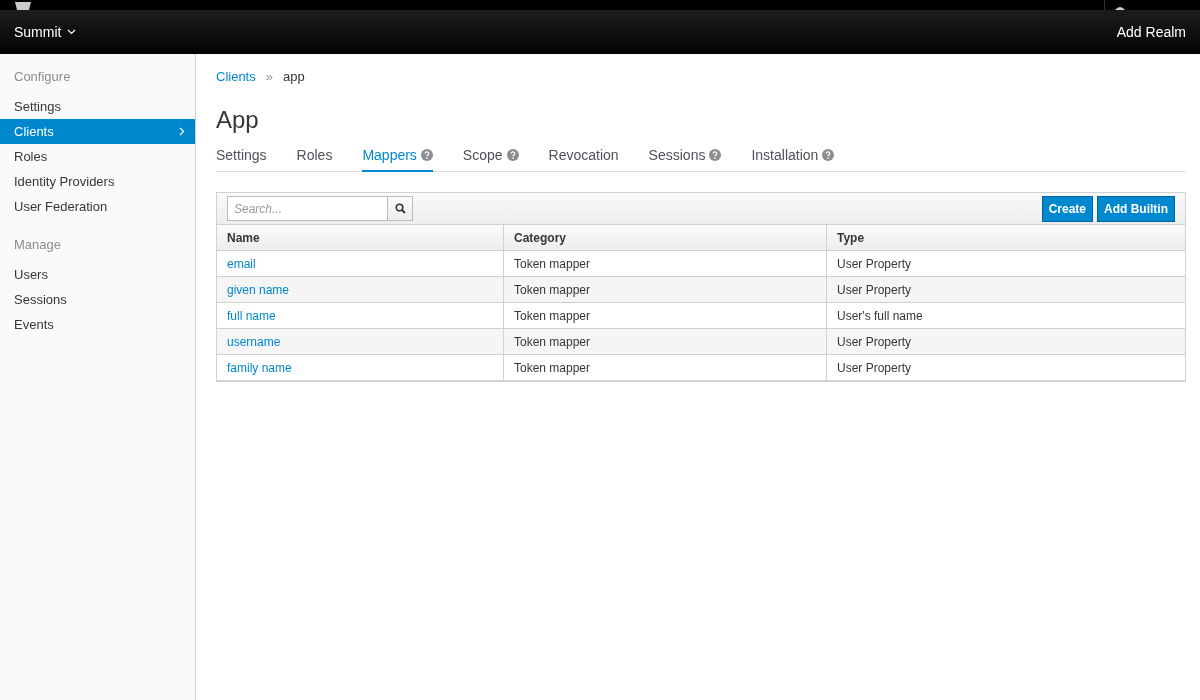 The width and height of the screenshot is (1200, 700). What do you see at coordinates (360, 264) in the screenshot?
I see `mapper-link: email` at bounding box center [360, 264].